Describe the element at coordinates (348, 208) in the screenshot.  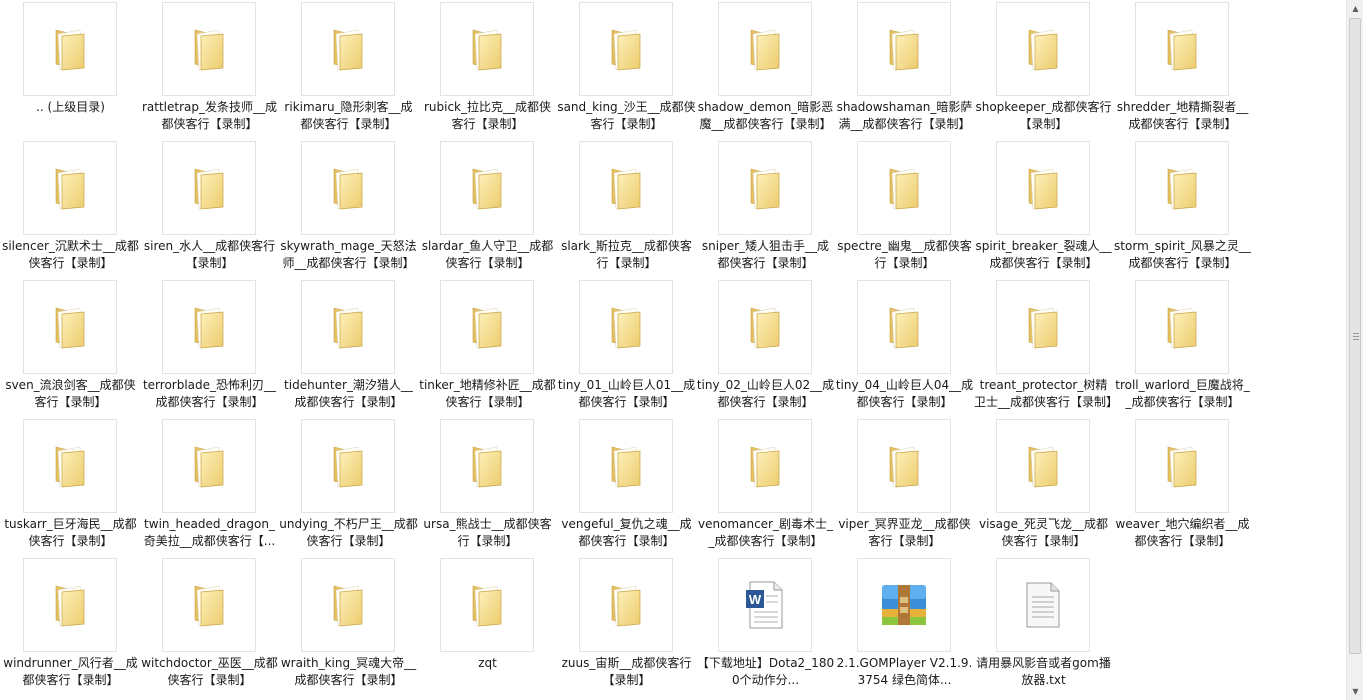
I see `folder-item: skywrath_mage_天怒法师__成都侠客行【录制】` at that location.